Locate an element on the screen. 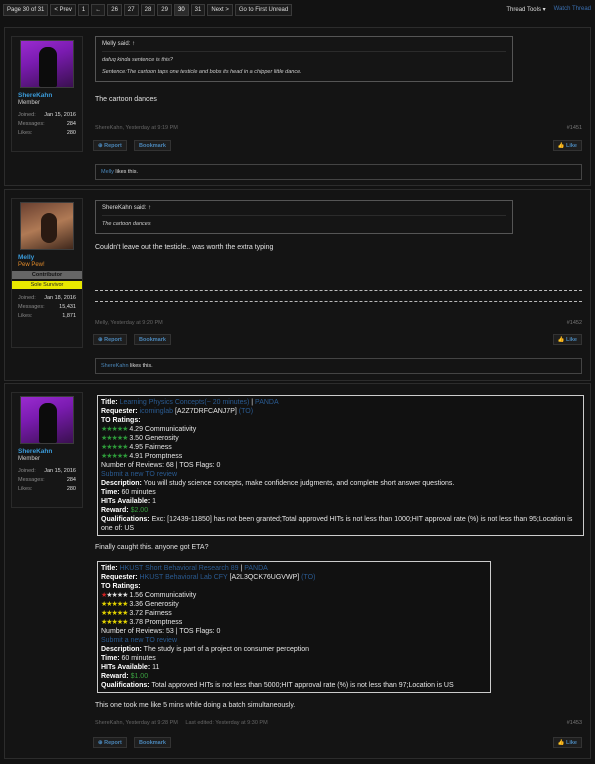 The height and width of the screenshot is (764, 595). post-meta: ShereKahn, Yesterday at 9:19 PM is located at coordinates (136, 128).